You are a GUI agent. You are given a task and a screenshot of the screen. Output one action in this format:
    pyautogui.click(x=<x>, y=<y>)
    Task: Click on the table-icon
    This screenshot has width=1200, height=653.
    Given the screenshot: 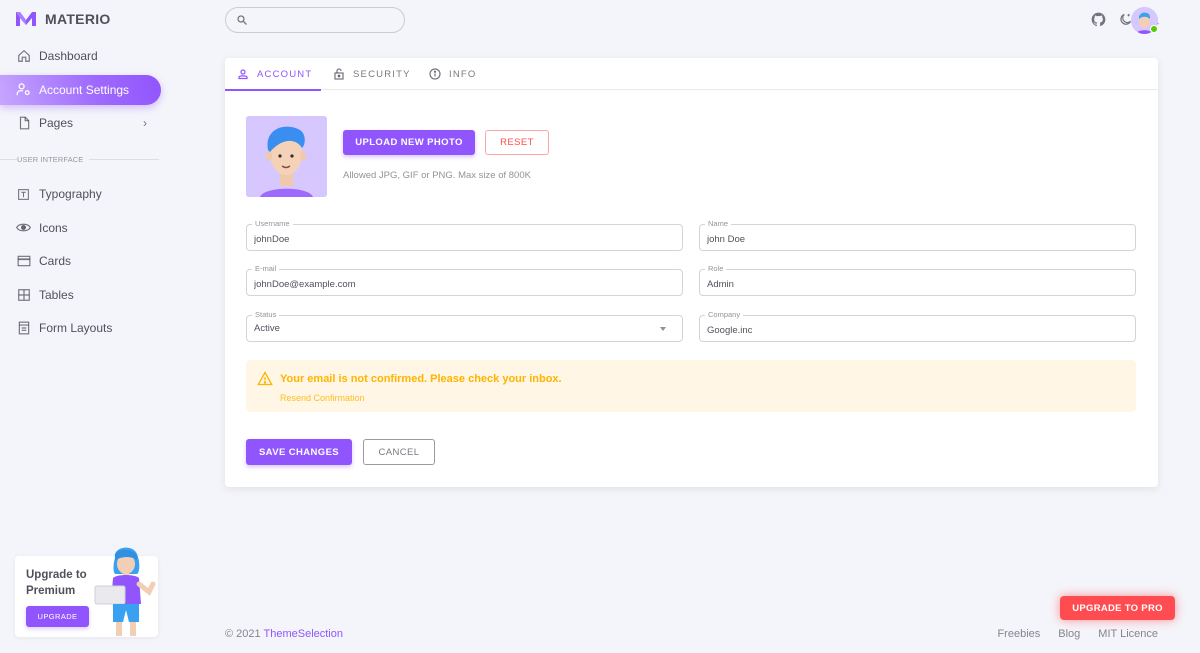 What is the action you would take?
    pyautogui.click(x=23, y=294)
    